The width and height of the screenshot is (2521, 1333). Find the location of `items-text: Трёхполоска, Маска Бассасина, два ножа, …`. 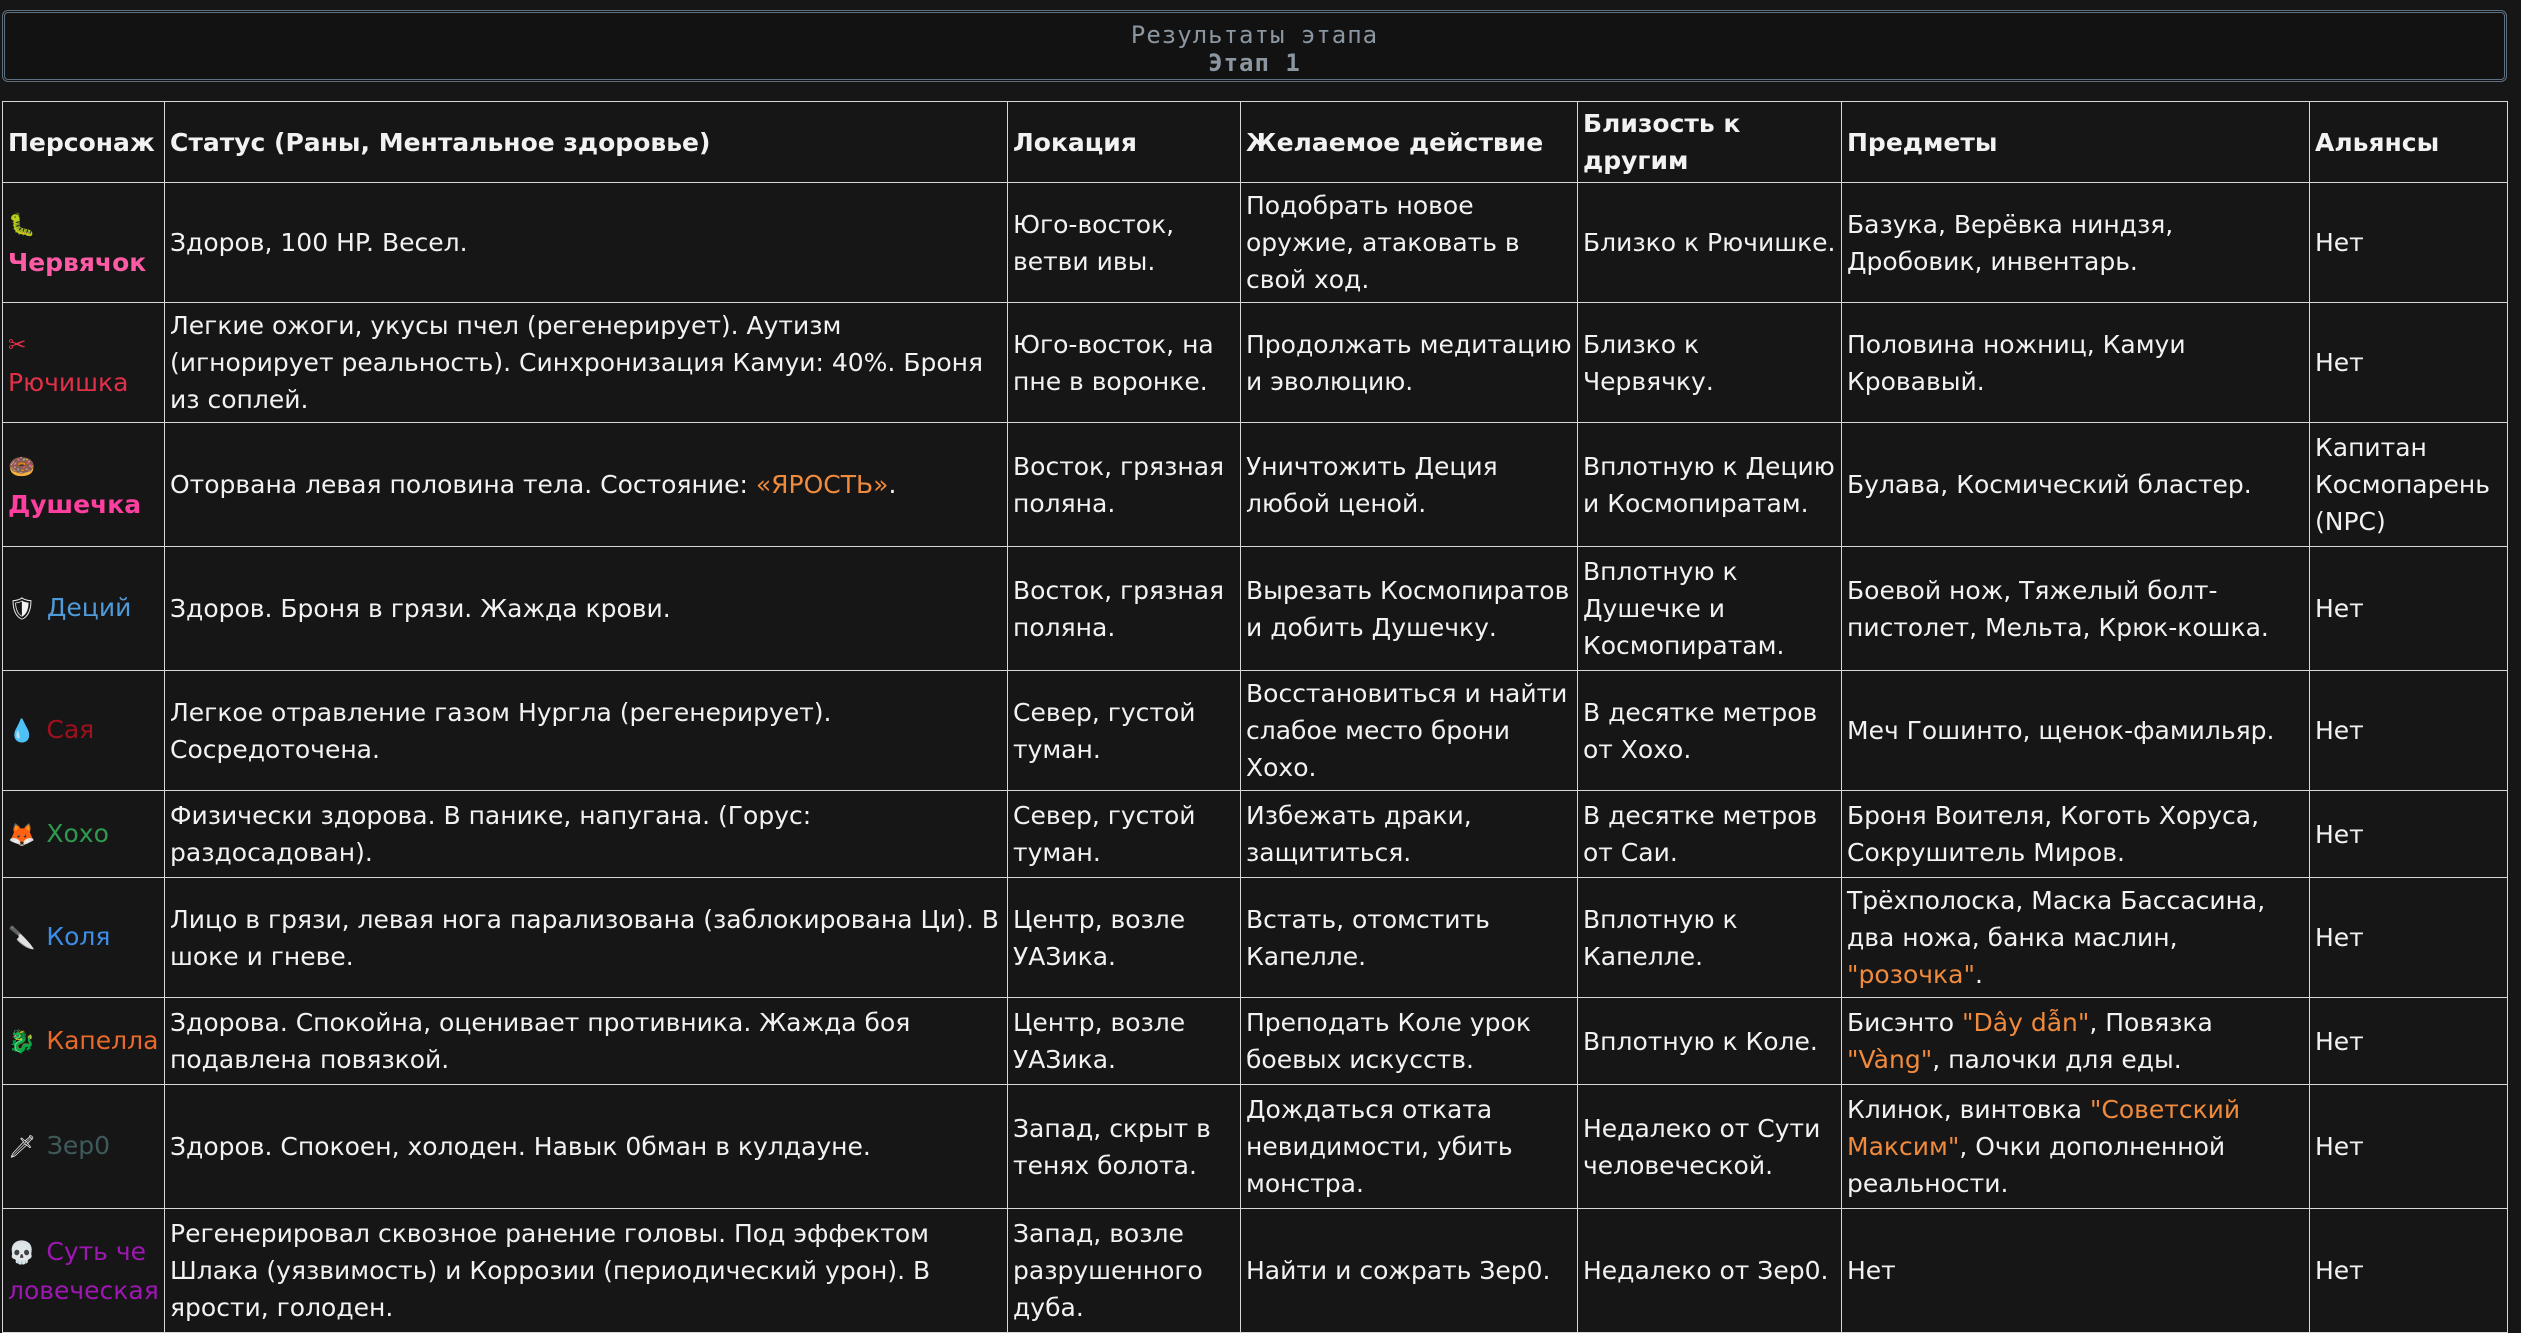

items-text: Трёхполоска, Маска Бассасина, два ножа, … is located at coordinates (2056, 919).